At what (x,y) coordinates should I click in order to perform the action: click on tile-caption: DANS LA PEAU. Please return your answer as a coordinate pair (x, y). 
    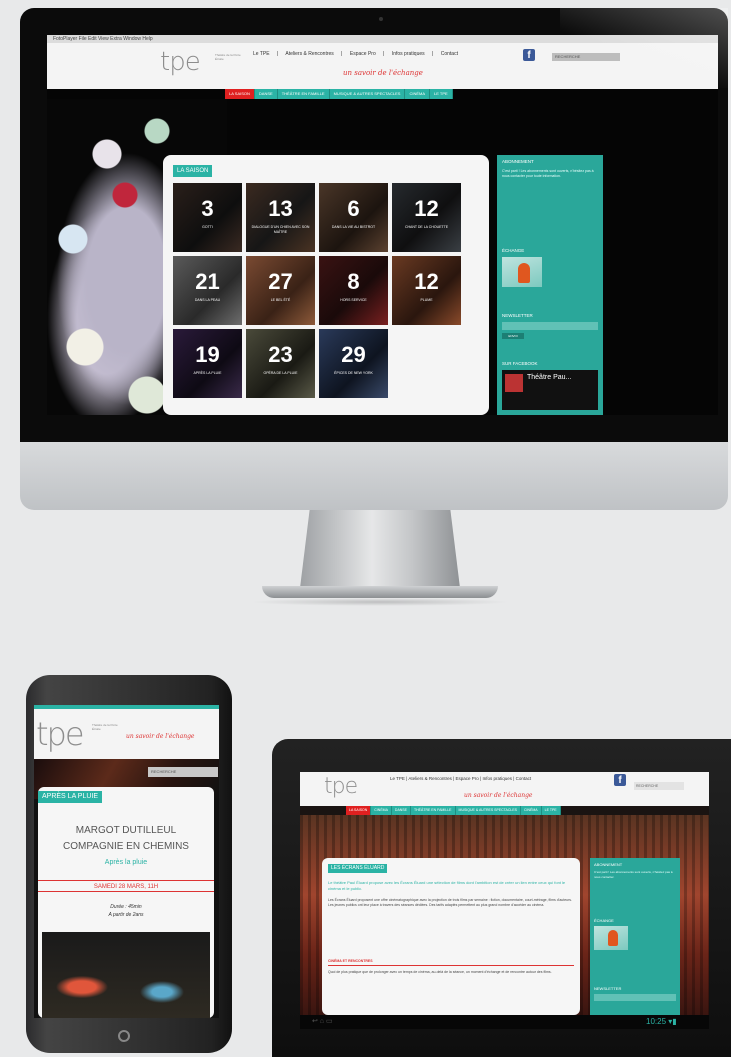
    Looking at the image, I should click on (207, 300).